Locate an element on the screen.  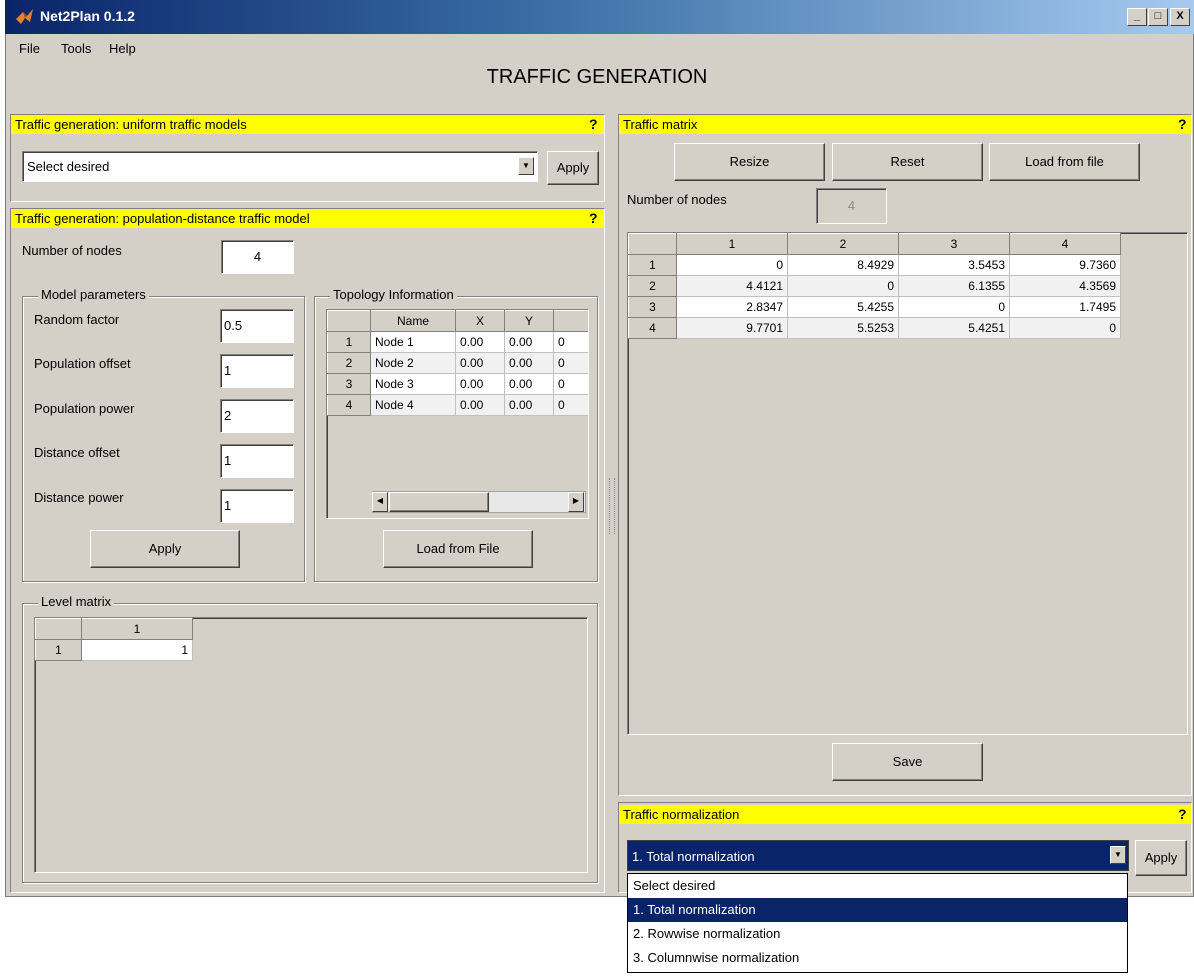
matrix-num-nodes-field: 4 is located at coordinates (851, 206).